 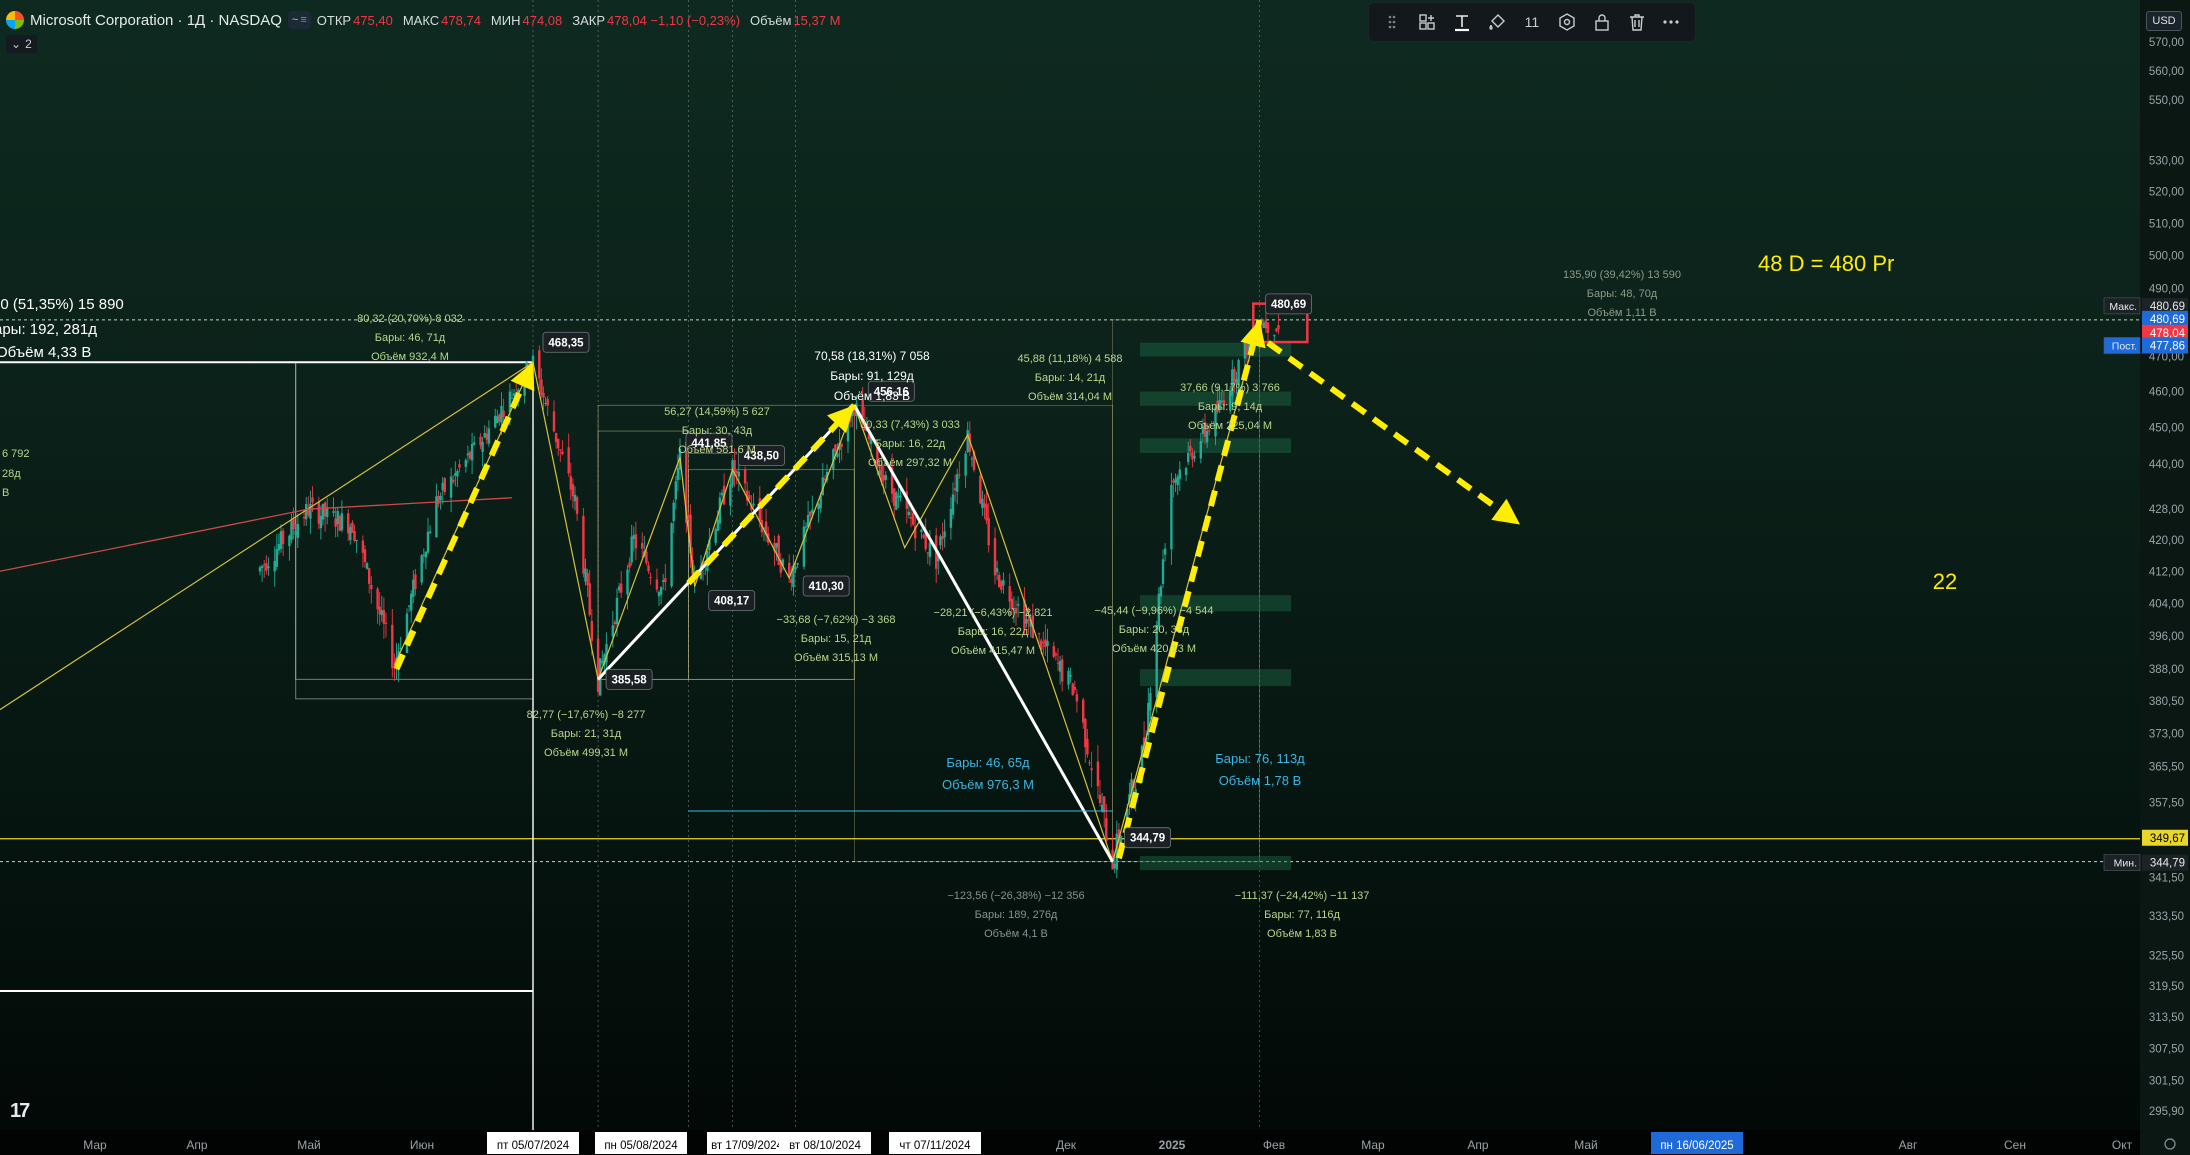 I want to click on price-tick-label: 490,00, so click(x=2166, y=290).